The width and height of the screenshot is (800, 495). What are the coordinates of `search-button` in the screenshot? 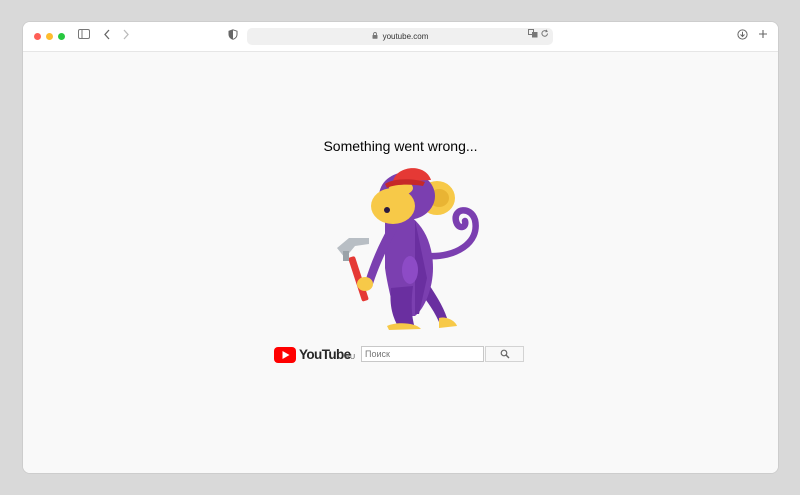 It's located at (504, 354).